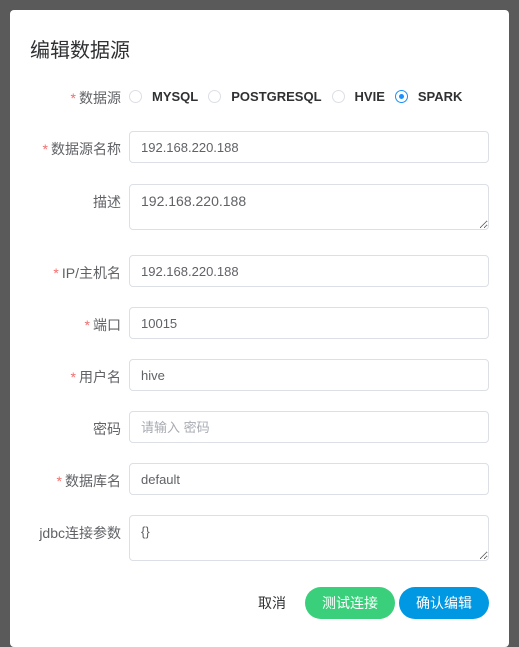  Describe the element at coordinates (309, 538) in the screenshot. I see `jdbc-params-textarea: {}` at that location.